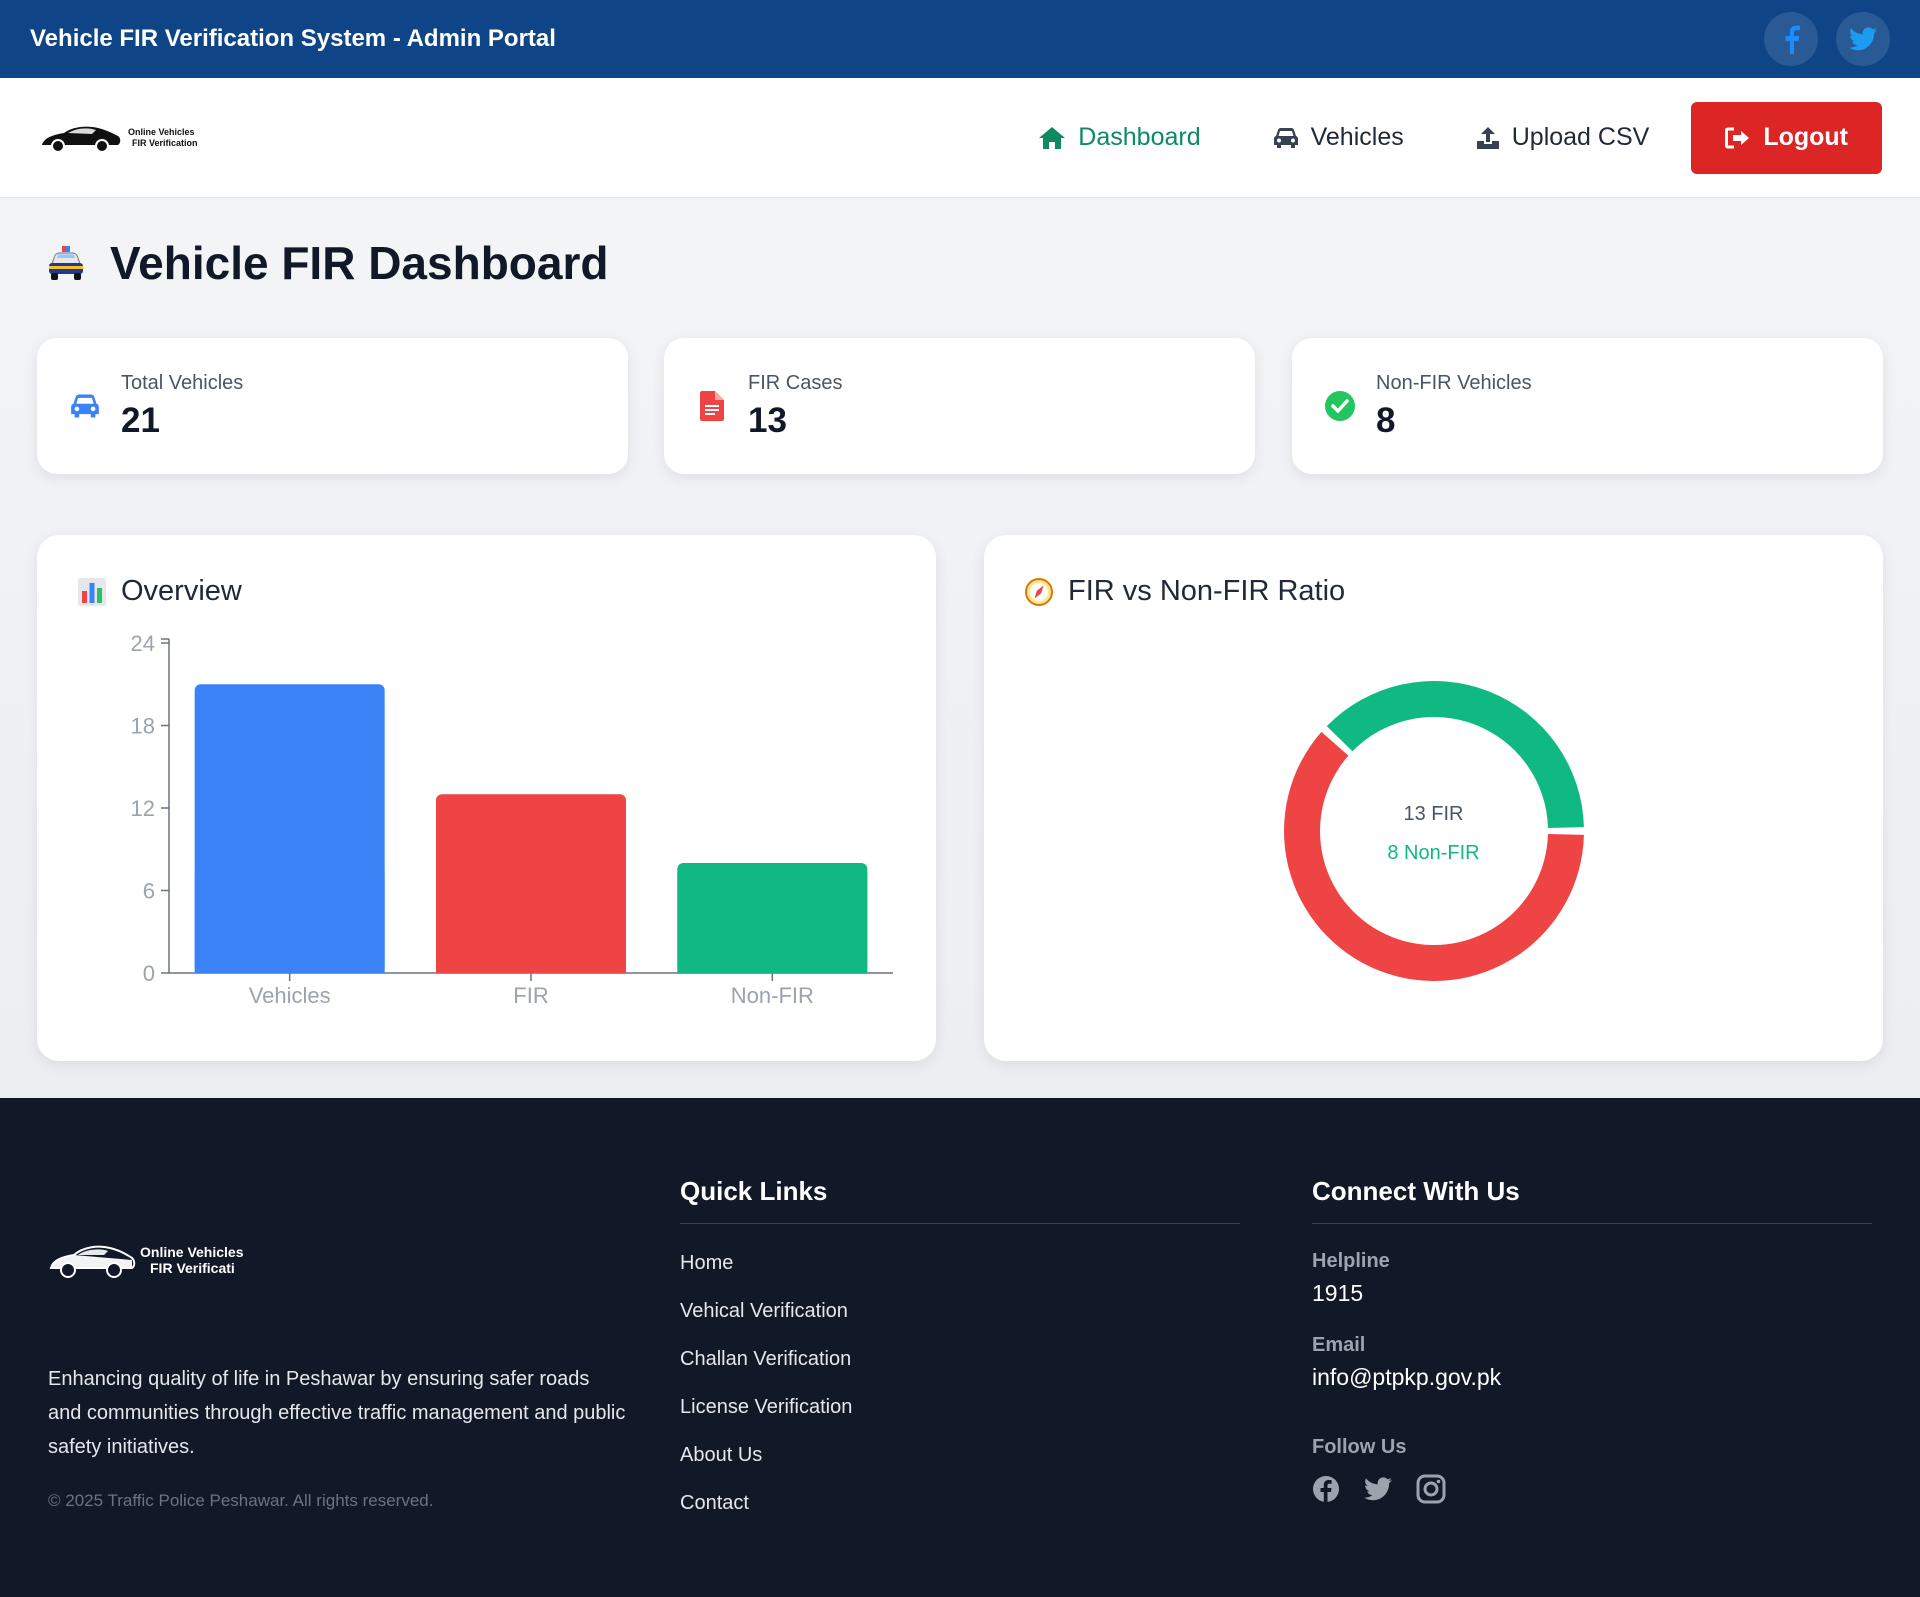 This screenshot has width=1920, height=1597. I want to click on connect-title: Connect With Us, so click(1592, 1200).